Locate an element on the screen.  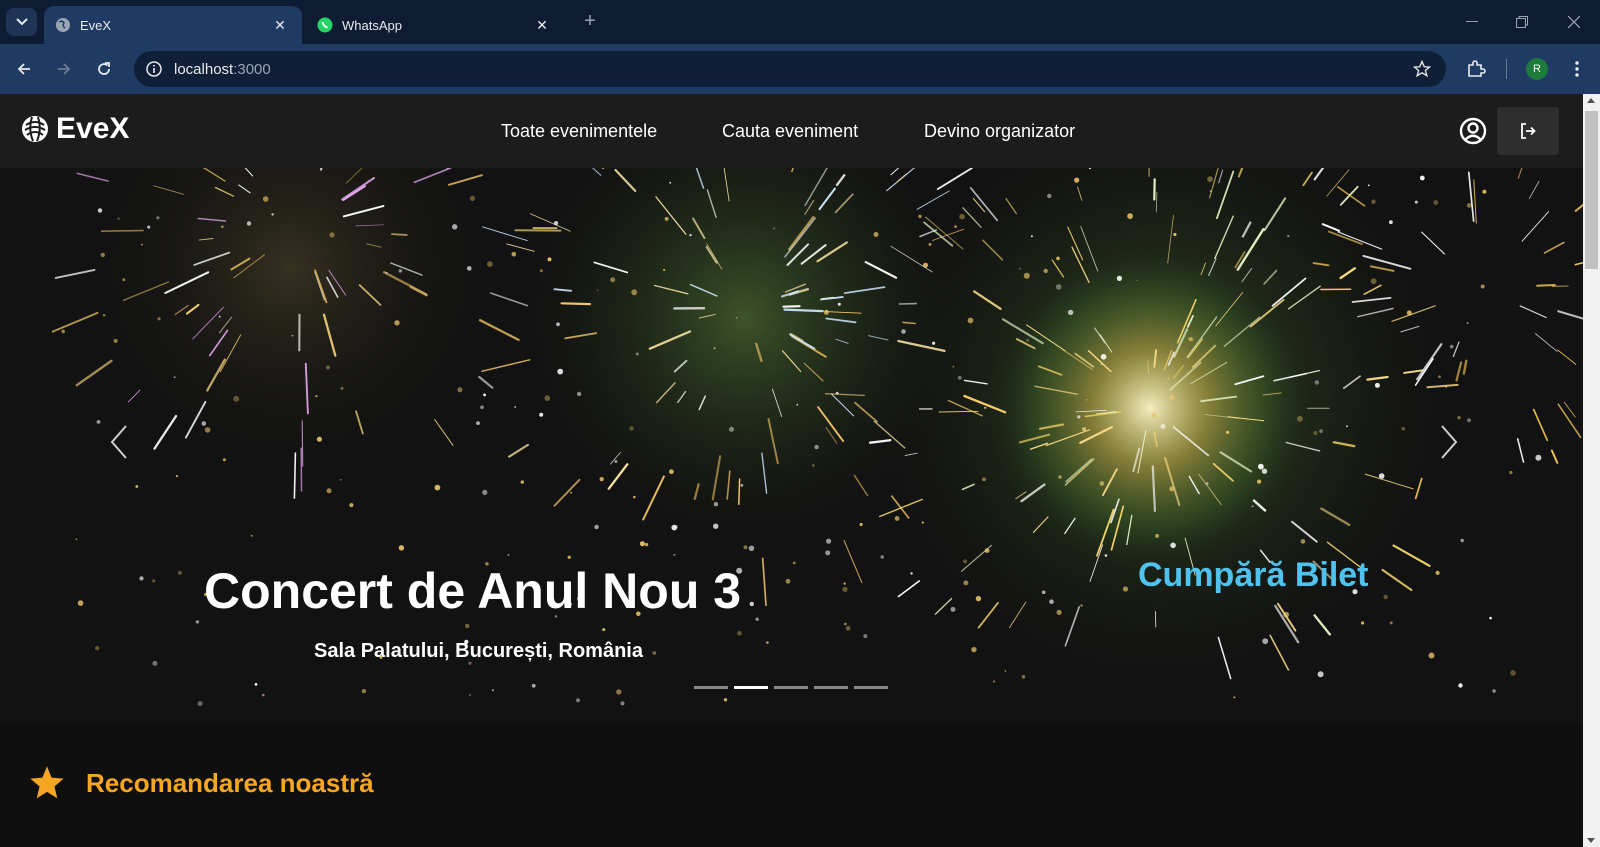
close-icon is located at coordinates (1574, 22).